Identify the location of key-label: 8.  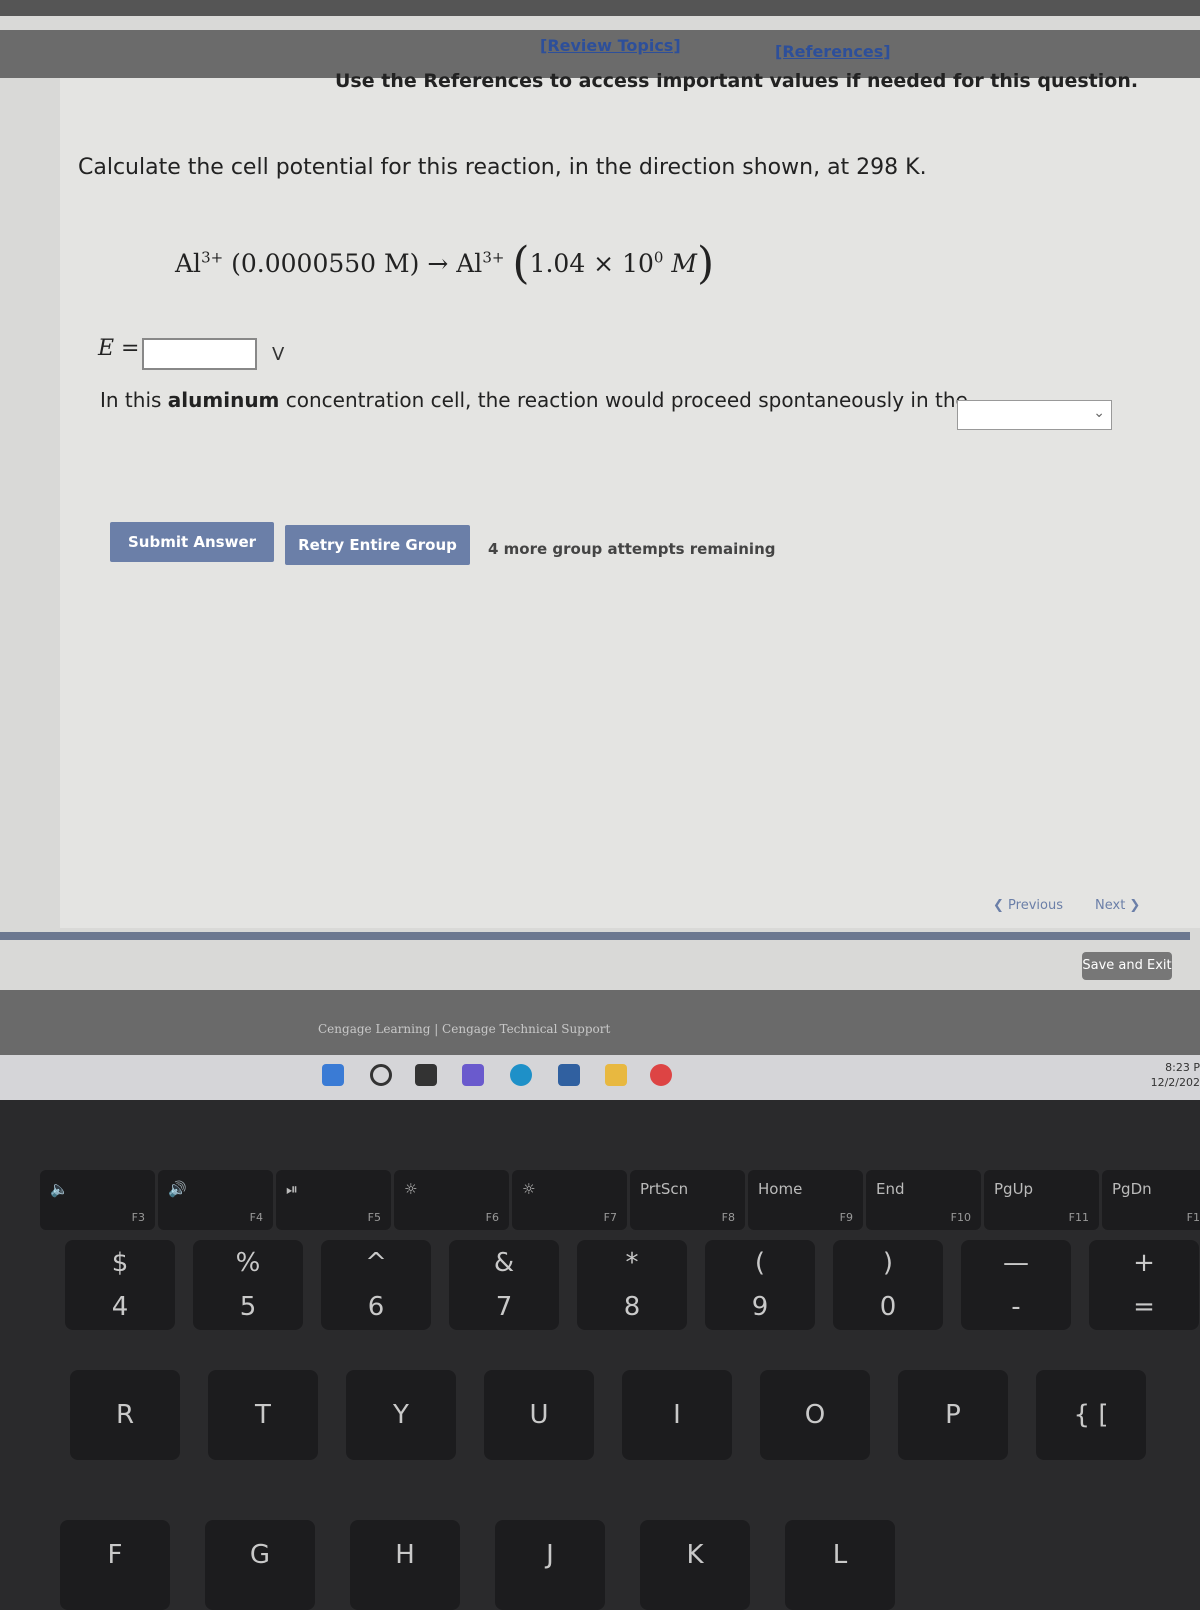
(632, 1307).